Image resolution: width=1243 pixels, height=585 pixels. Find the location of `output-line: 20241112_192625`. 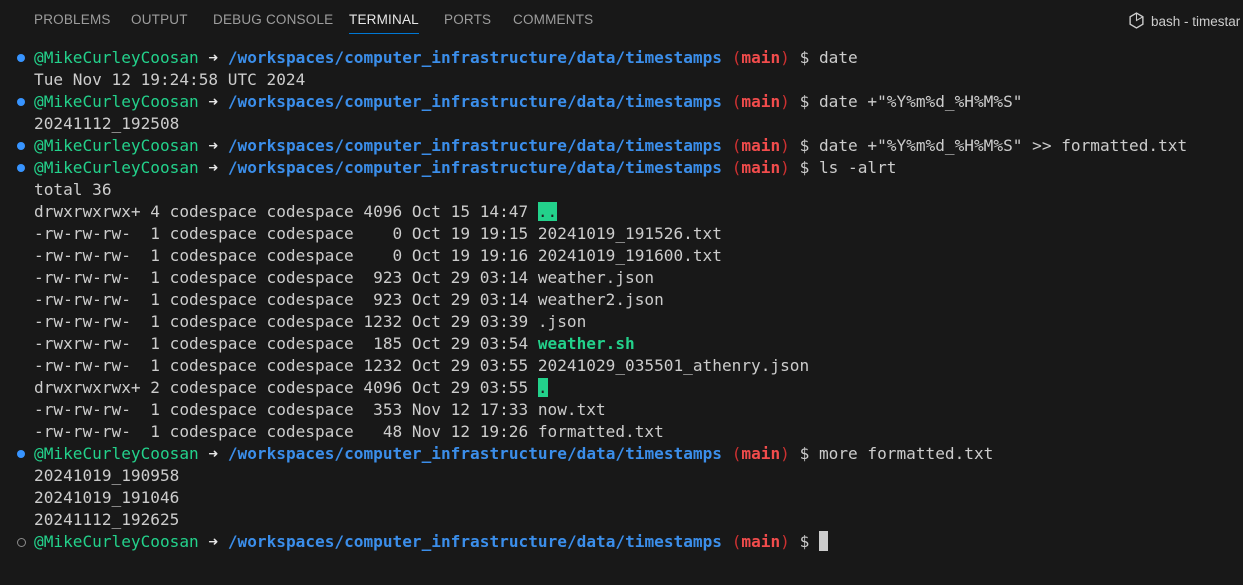

output-line: 20241112_192625 is located at coordinates (107, 519).